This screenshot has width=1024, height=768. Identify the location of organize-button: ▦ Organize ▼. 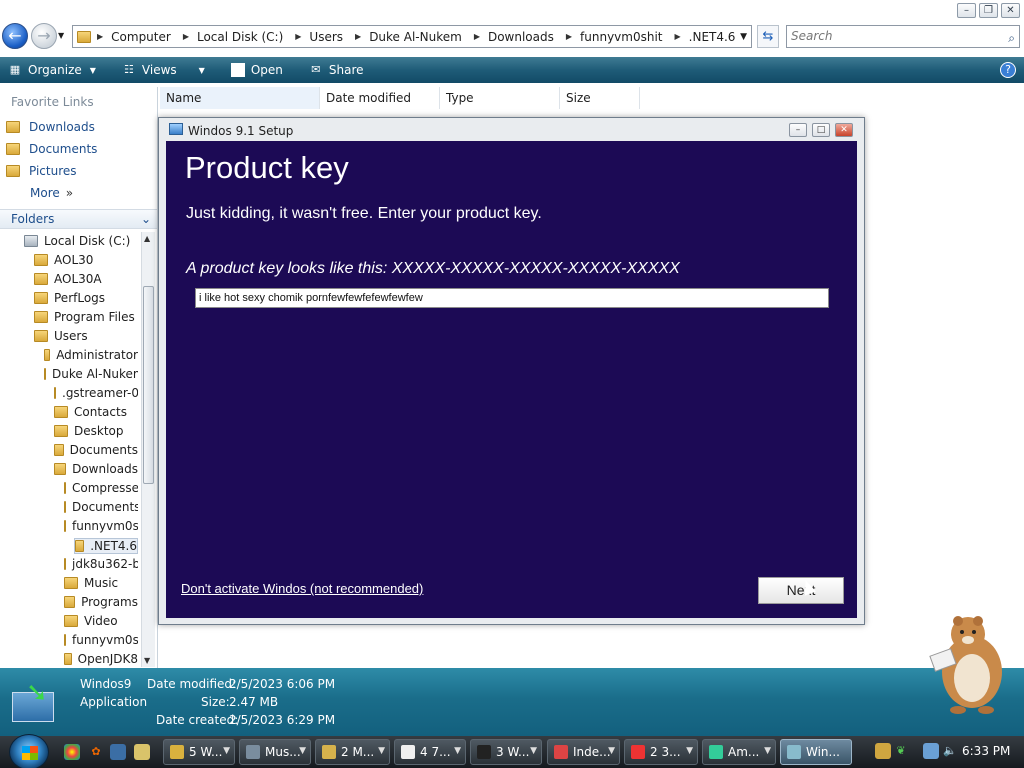
(48, 70).